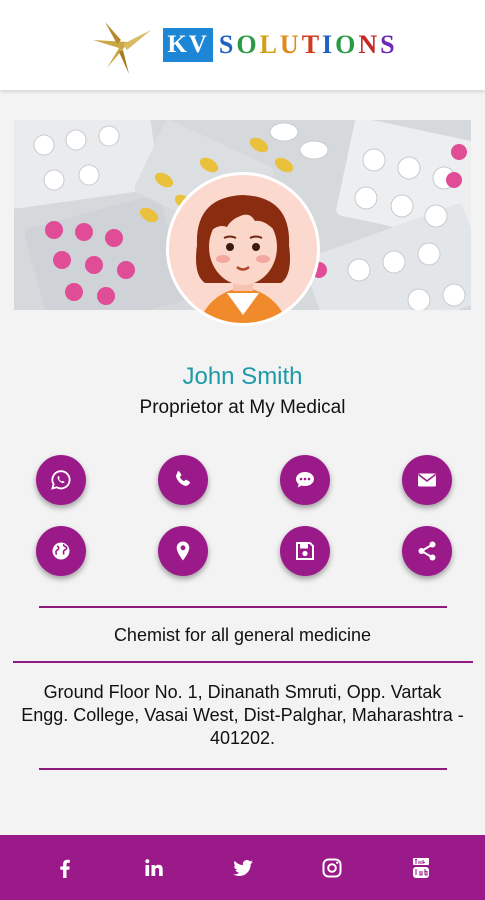 This screenshot has width=485, height=900. Describe the element at coordinates (369, 44) in the screenshot. I see `logo-letter: N` at that location.